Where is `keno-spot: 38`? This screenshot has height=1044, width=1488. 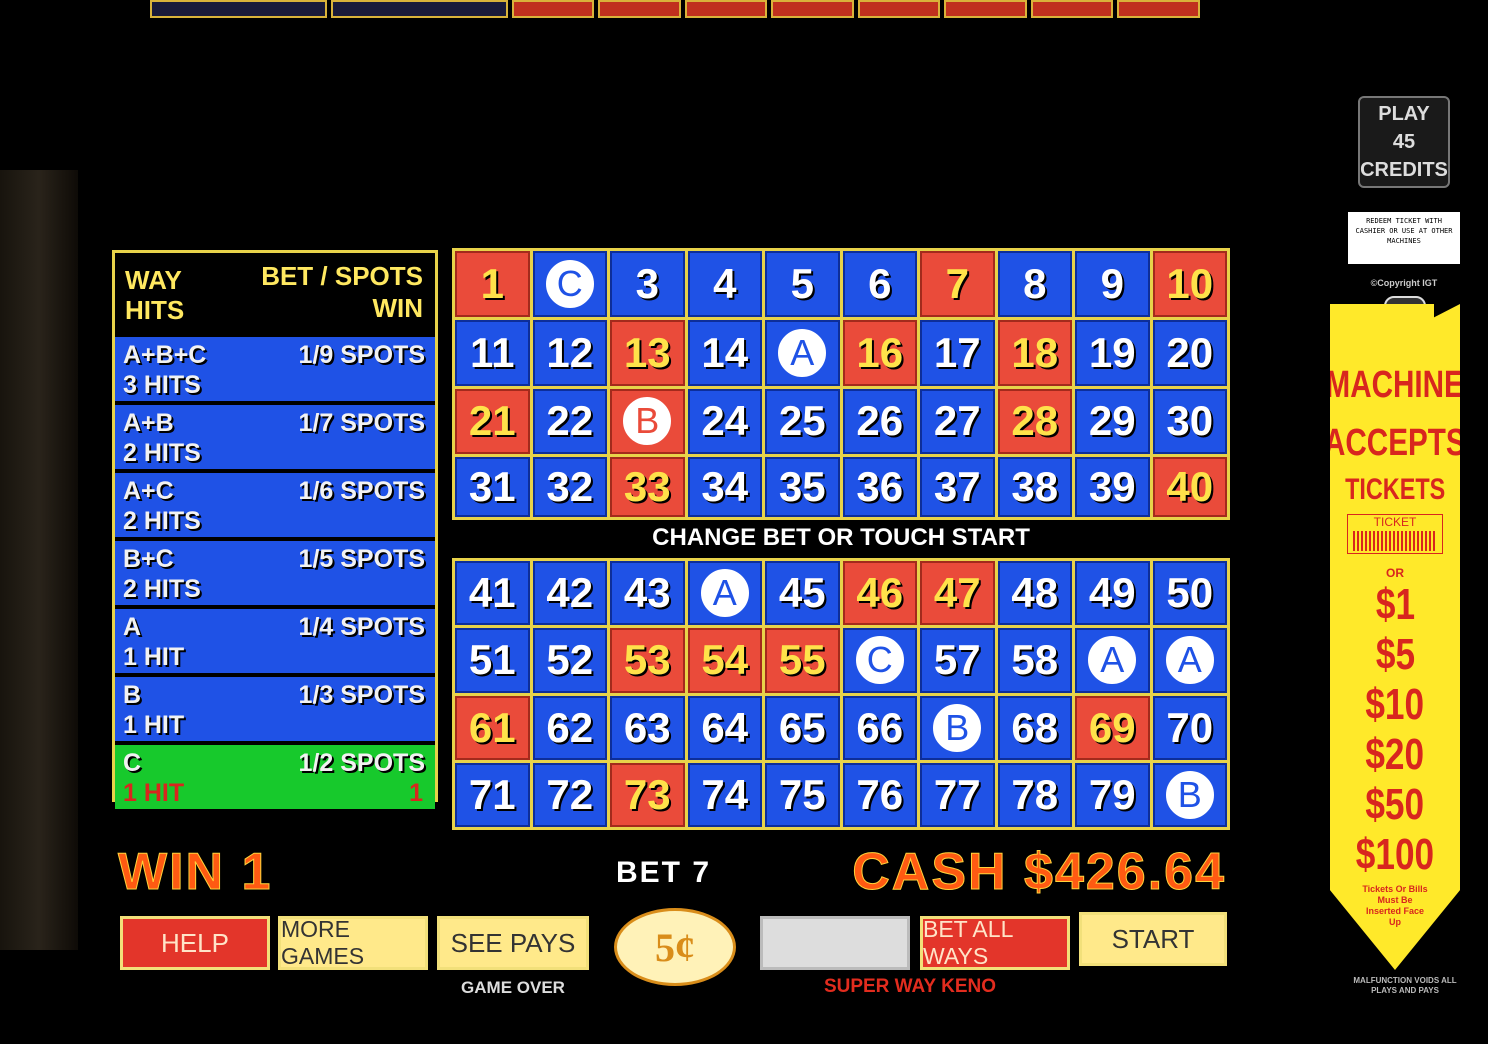
keno-spot: 38 is located at coordinates (1034, 487).